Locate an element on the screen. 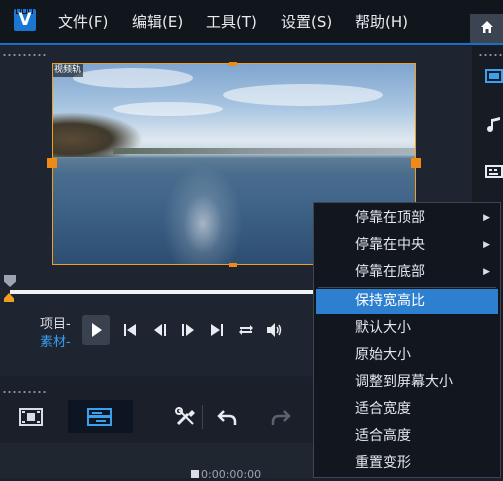  toolbar-divider is located at coordinates (202, 417).